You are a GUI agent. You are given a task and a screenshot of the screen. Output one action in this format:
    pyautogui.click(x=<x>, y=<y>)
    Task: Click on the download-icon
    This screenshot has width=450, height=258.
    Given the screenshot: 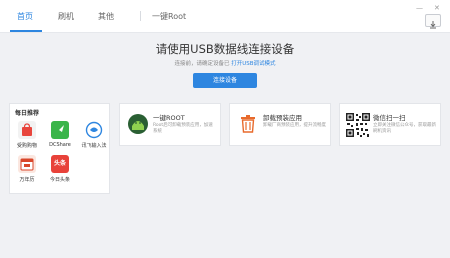 What is the action you would take?
    pyautogui.click(x=433, y=25)
    